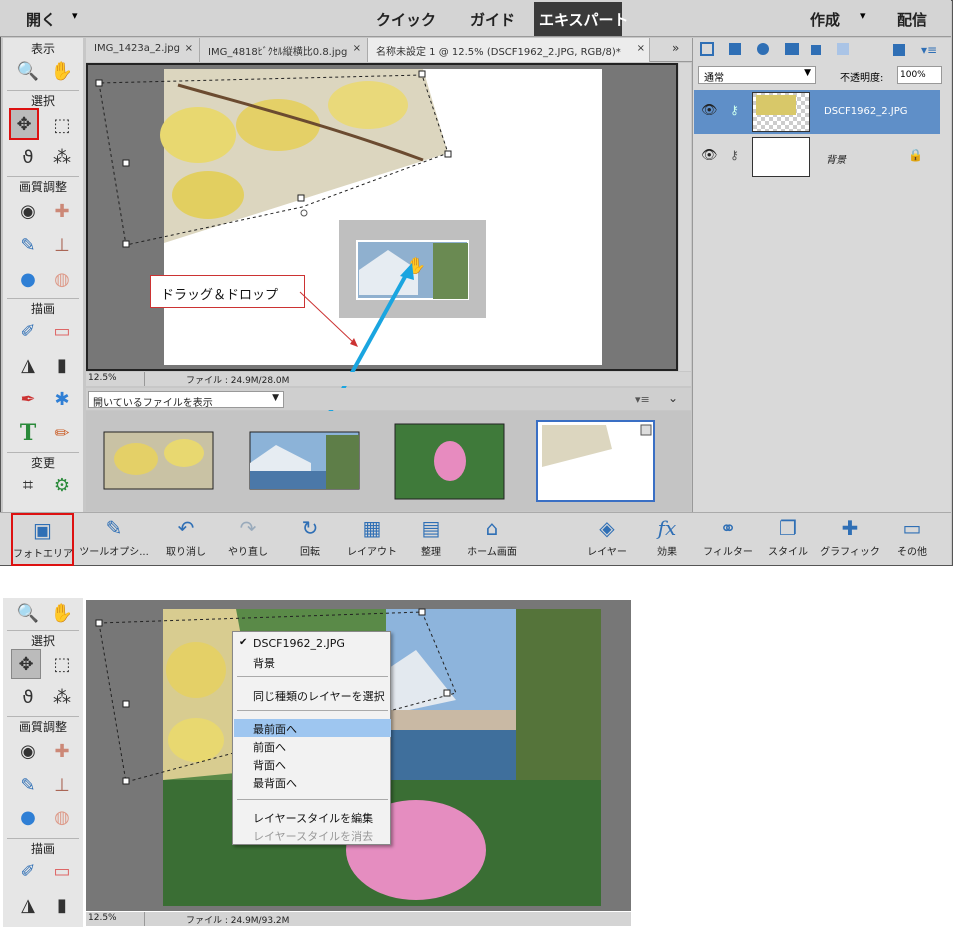 This screenshot has width=953, height=927. What do you see at coordinates (275, 783) in the screenshot?
I see `menu-item-label: 最背面へ` at bounding box center [275, 783].